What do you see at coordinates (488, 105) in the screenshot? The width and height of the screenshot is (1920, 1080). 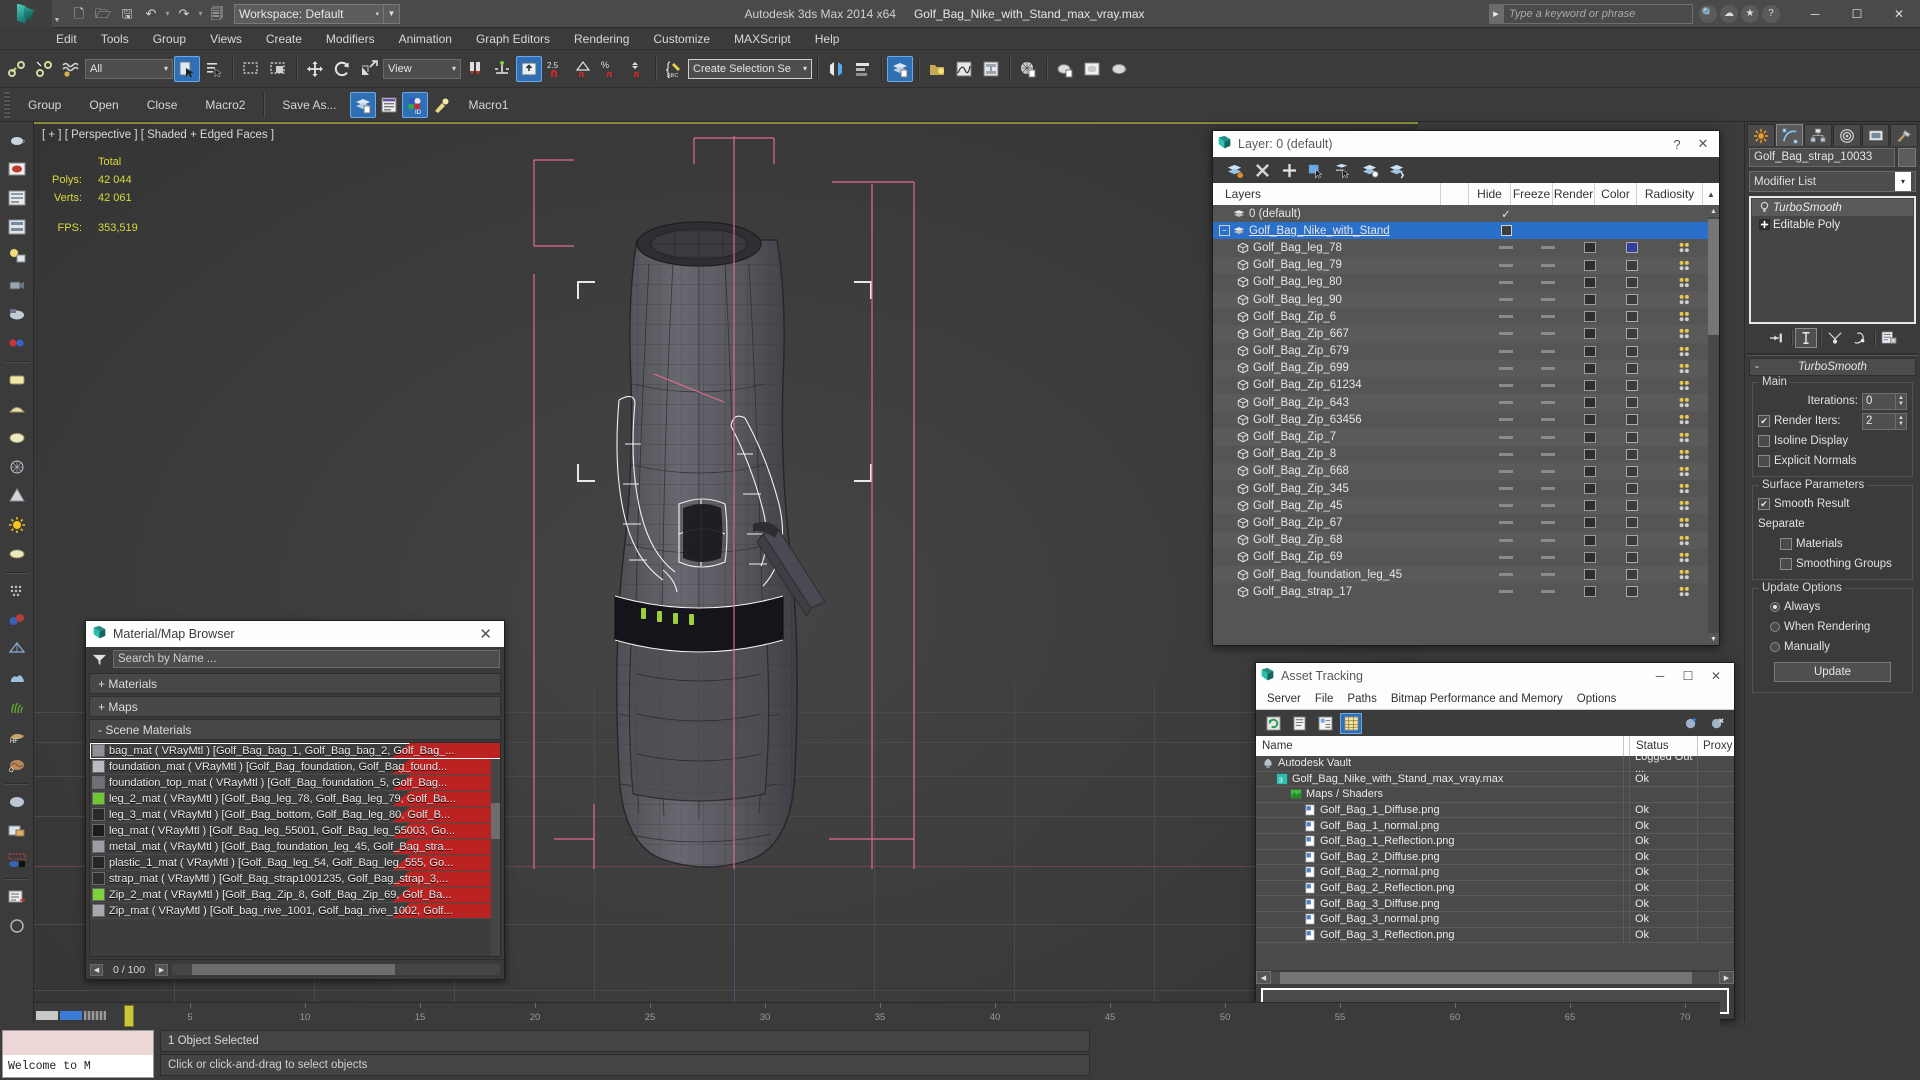 I see `macro1-button: Macro1` at bounding box center [488, 105].